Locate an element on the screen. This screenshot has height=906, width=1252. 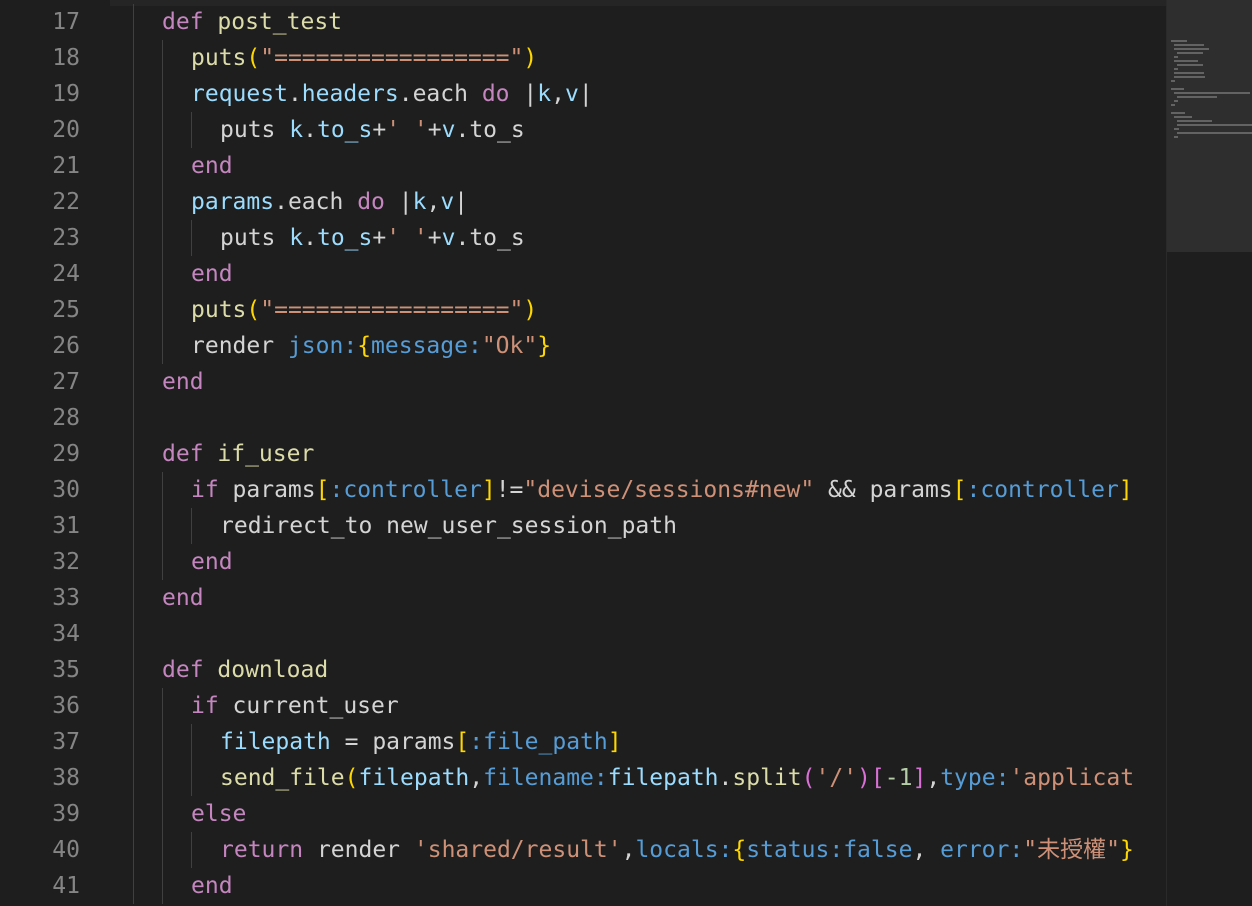
code-text: params.each do |k,v| is located at coordinates (329, 202).